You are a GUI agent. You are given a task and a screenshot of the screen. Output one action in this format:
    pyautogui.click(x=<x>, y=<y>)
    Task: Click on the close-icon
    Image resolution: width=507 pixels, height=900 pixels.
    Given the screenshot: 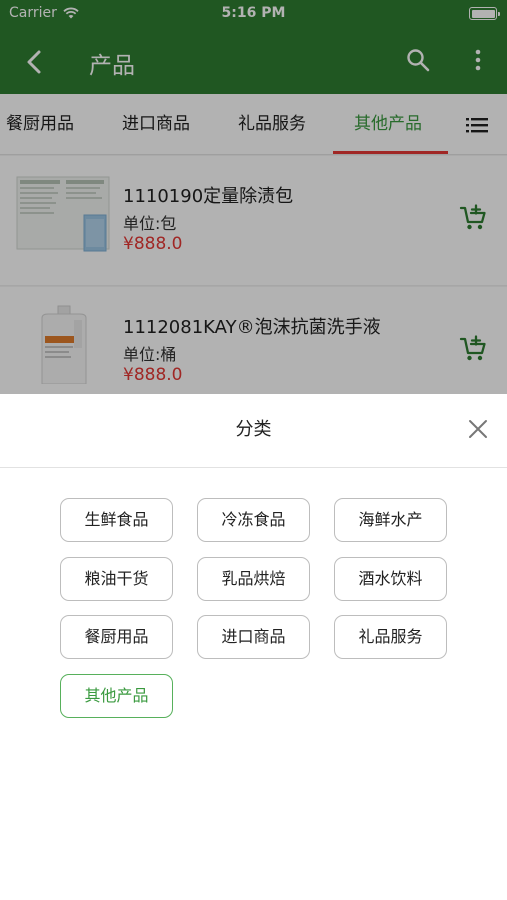 What is the action you would take?
    pyautogui.click(x=478, y=429)
    